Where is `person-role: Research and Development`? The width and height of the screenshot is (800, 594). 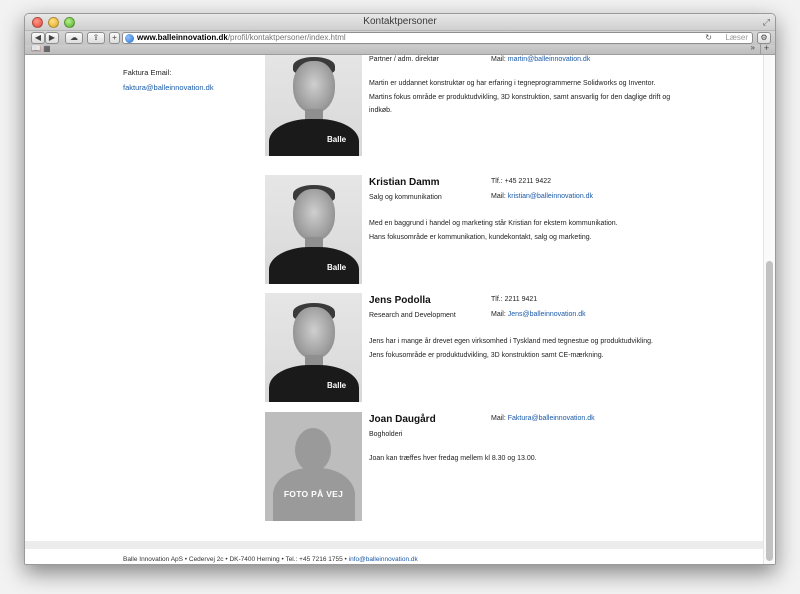 person-role: Research and Development is located at coordinates (412, 315).